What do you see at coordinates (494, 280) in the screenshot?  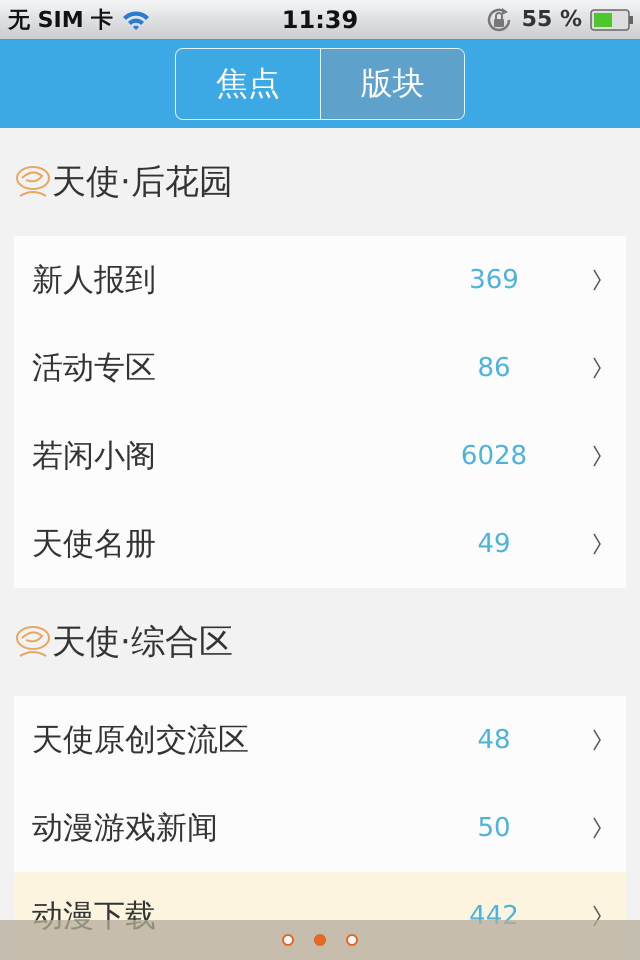 I see `post-count: 369` at bounding box center [494, 280].